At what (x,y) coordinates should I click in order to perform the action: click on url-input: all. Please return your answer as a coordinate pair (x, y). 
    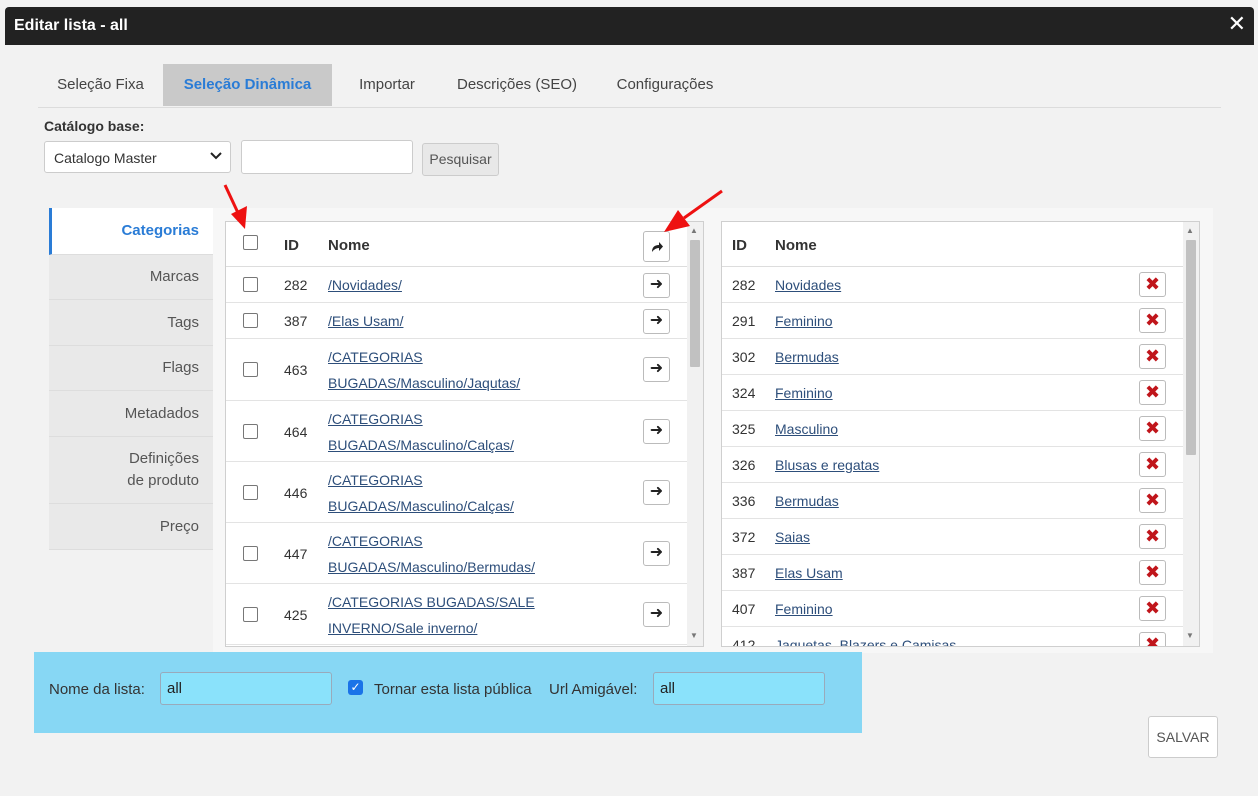
    Looking at the image, I should click on (739, 688).